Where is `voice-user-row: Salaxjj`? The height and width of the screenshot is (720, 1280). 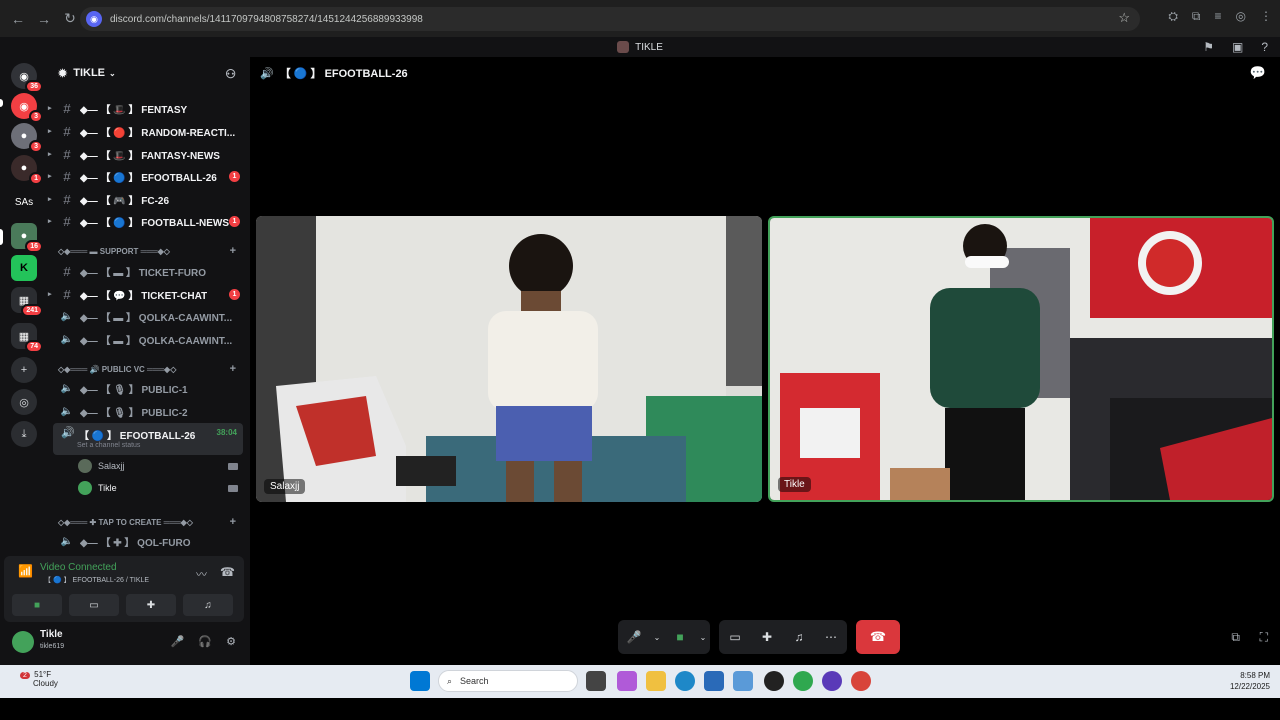 voice-user-row: Salaxjj is located at coordinates (101, 466).